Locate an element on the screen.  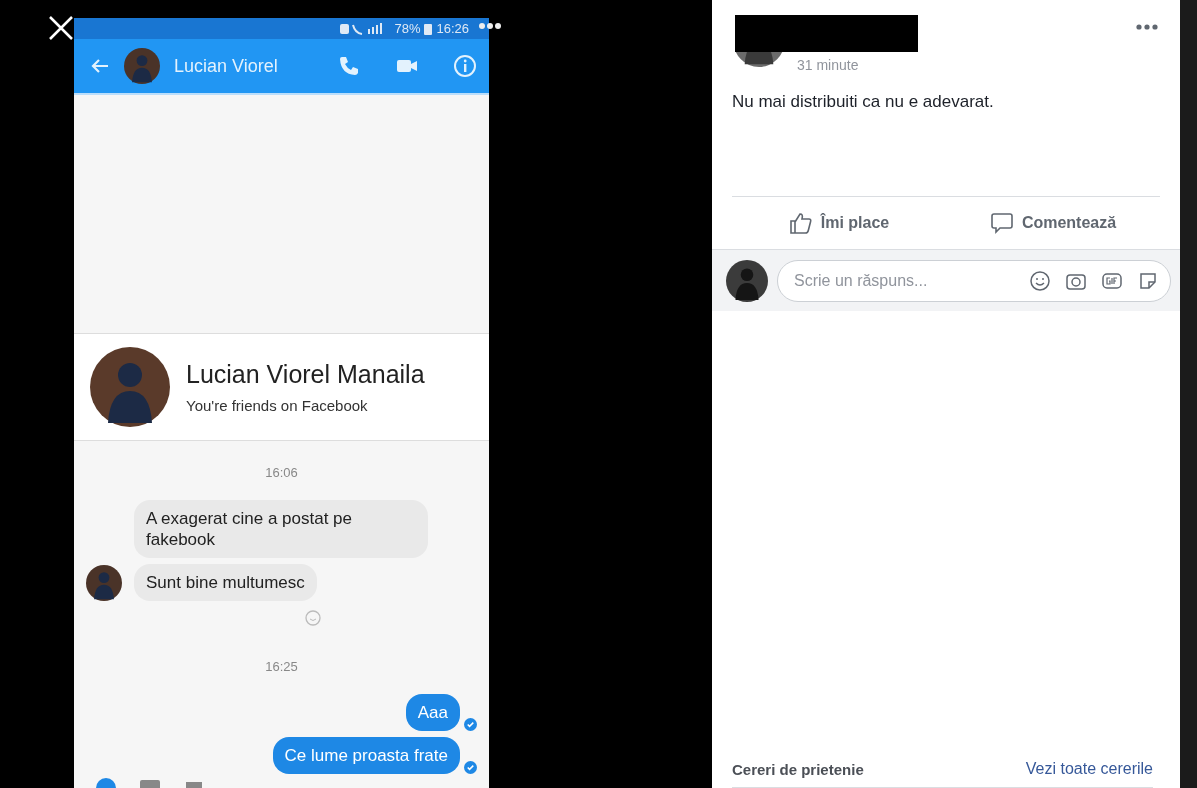
section-title: Cereri de prietenie is located at coordinates (798, 769).